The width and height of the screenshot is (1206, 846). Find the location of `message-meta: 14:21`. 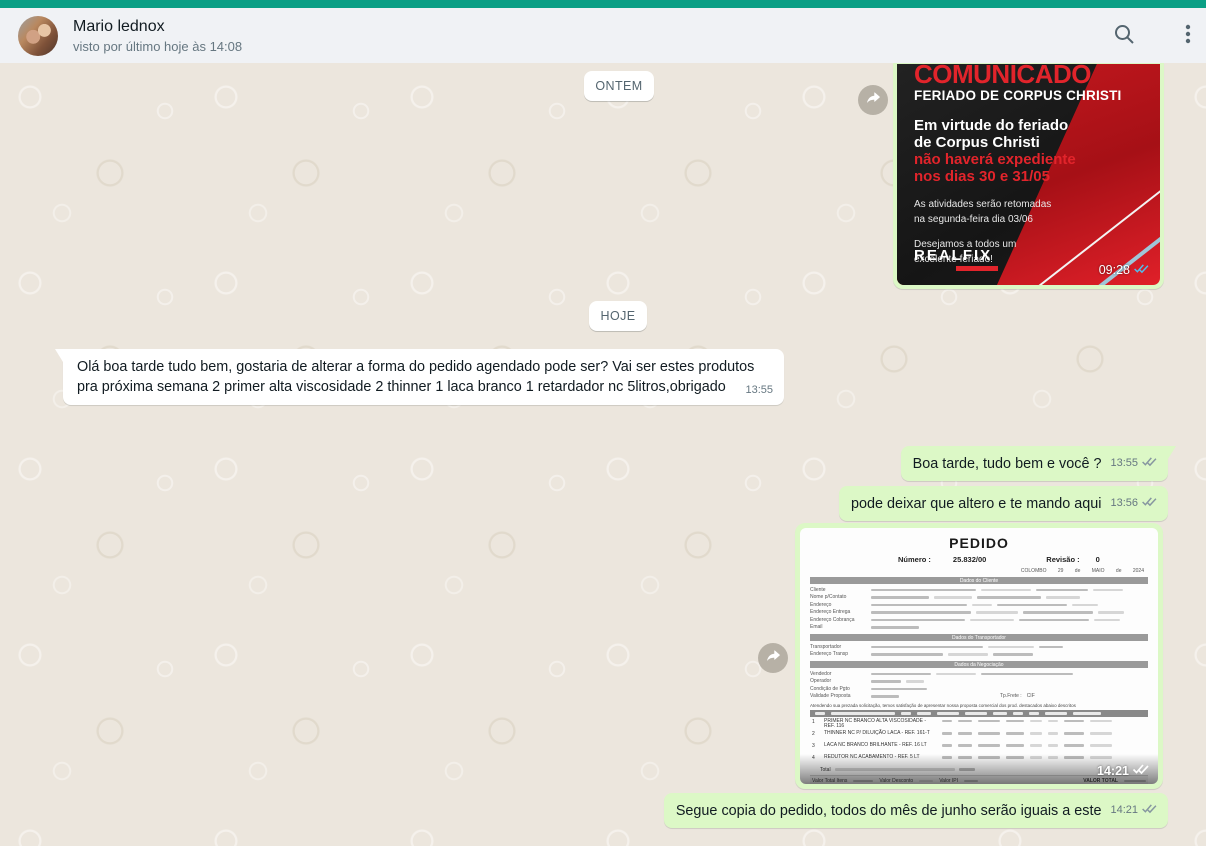

message-meta: 14:21 is located at coordinates (1123, 770).